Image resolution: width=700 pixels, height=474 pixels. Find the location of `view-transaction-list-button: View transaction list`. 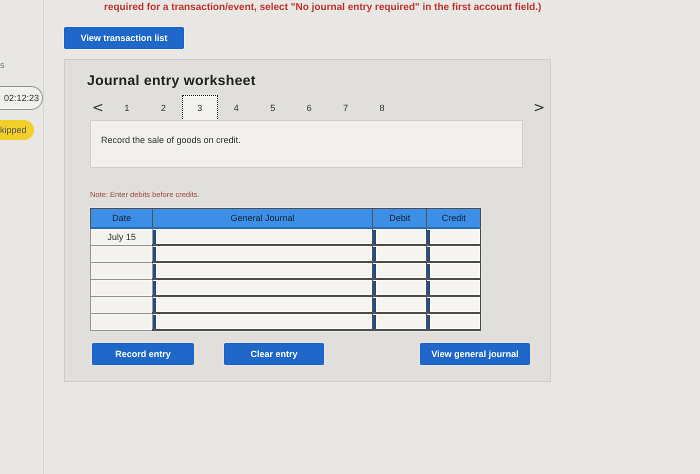

view-transaction-list-button: View transaction list is located at coordinates (124, 38).